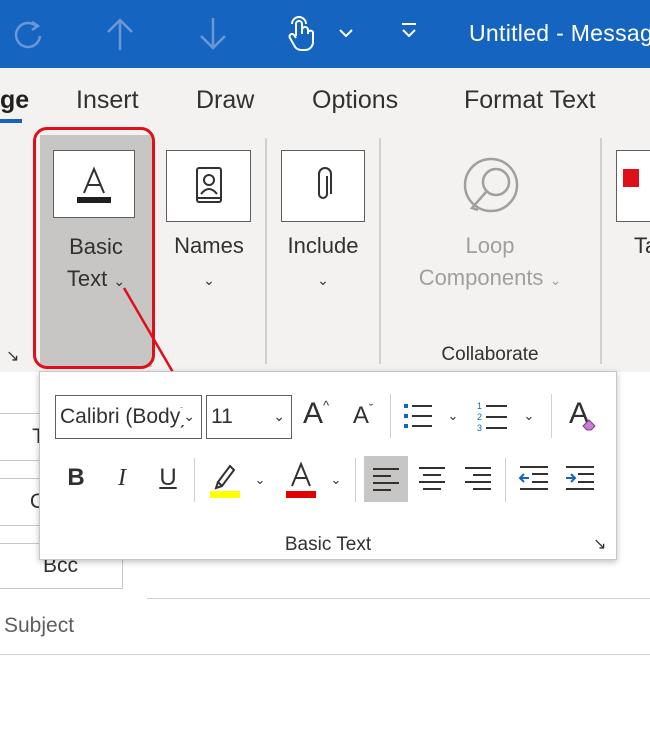  What do you see at coordinates (479, 428) in the screenshot?
I see `svg-text: 3` at bounding box center [479, 428].